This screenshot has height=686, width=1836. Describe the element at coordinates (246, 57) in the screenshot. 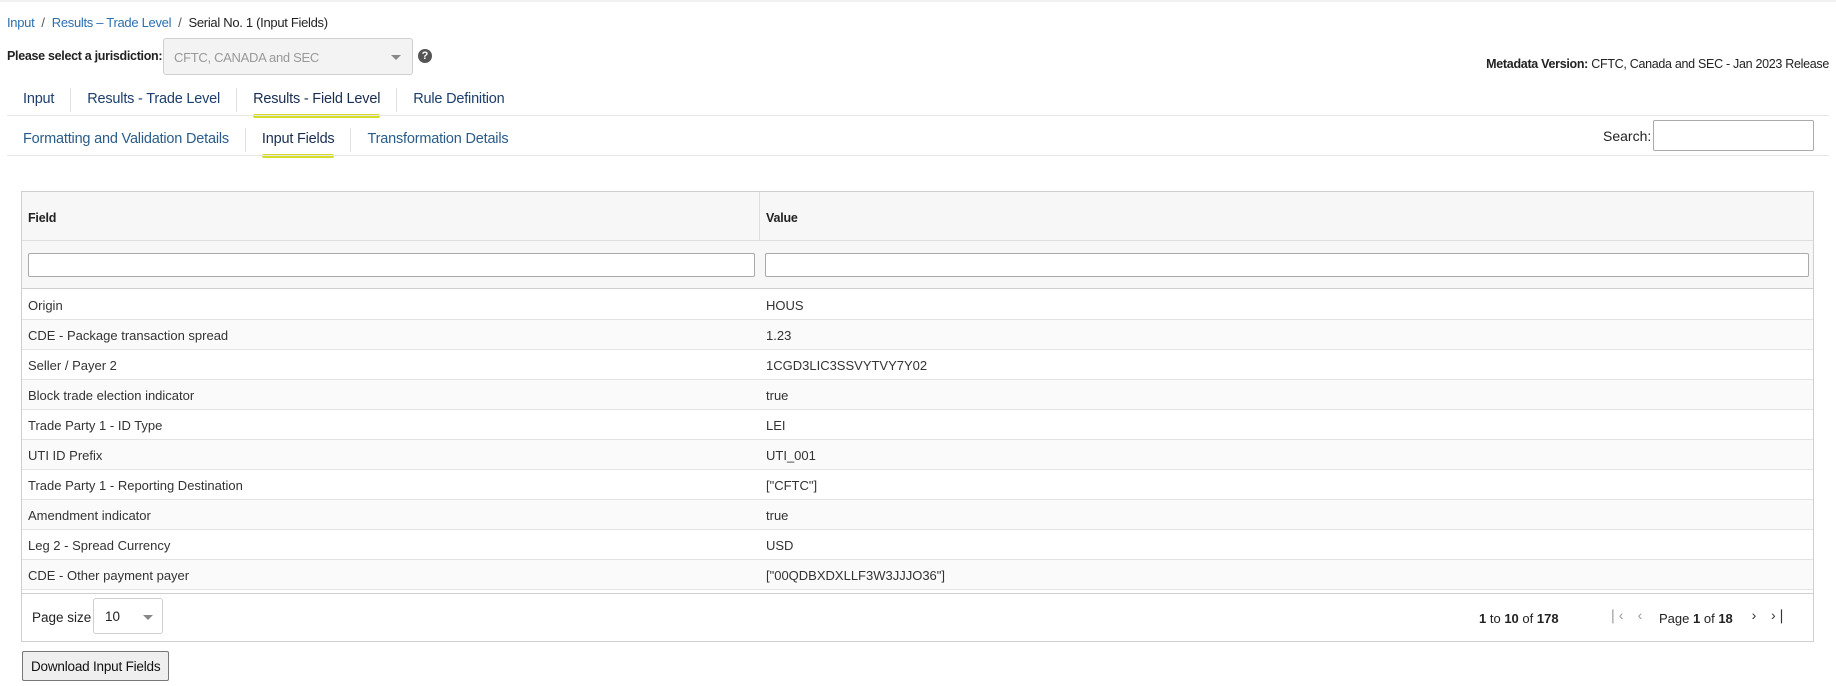

I see `jurisdiction-selected-value: CFTC, CANADA and SEC` at that location.